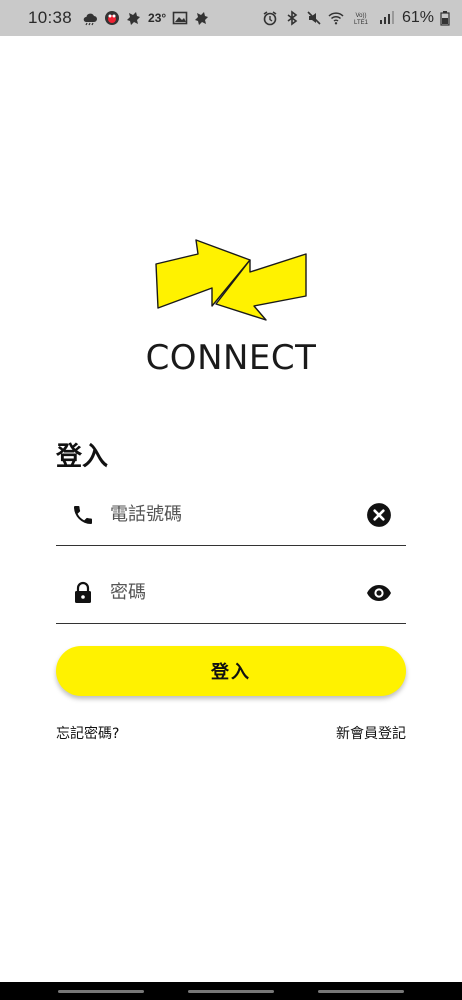 This screenshot has width=462, height=1000. I want to click on battery-icon, so click(445, 18).